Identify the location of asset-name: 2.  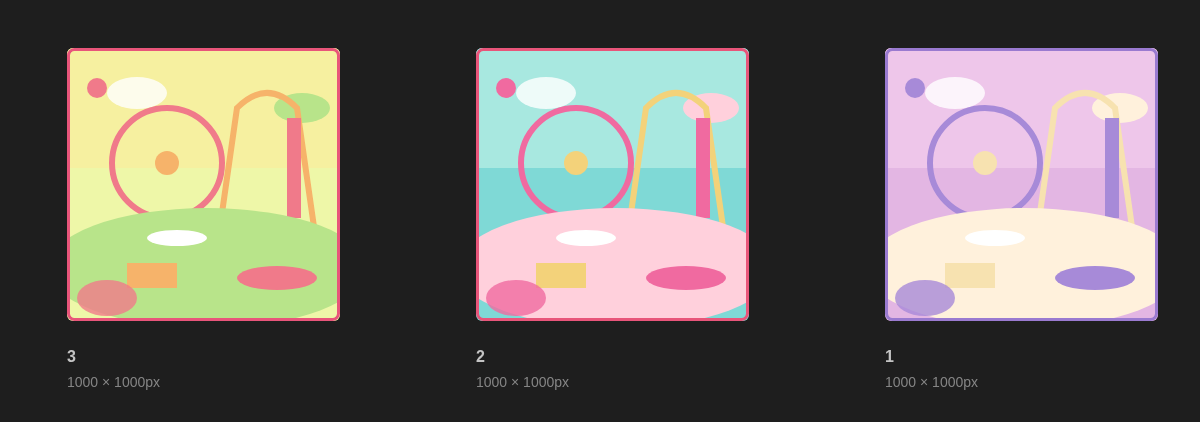
(480, 357).